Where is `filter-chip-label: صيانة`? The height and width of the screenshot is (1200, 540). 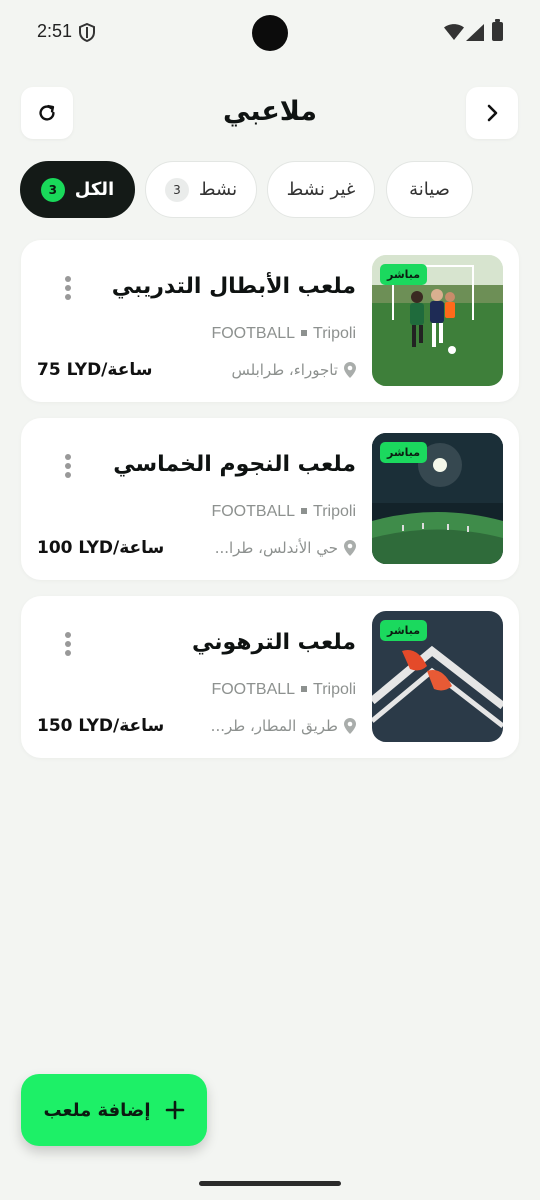
filter-chip-label: صيانة is located at coordinates (429, 189).